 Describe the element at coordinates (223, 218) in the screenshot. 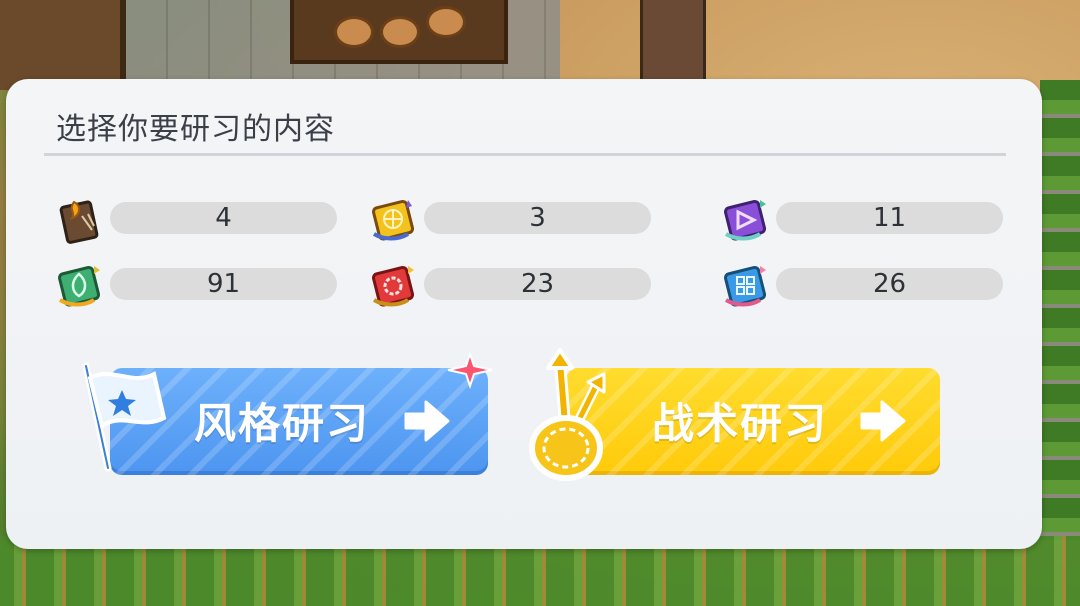

I see `resource-count: 4` at that location.